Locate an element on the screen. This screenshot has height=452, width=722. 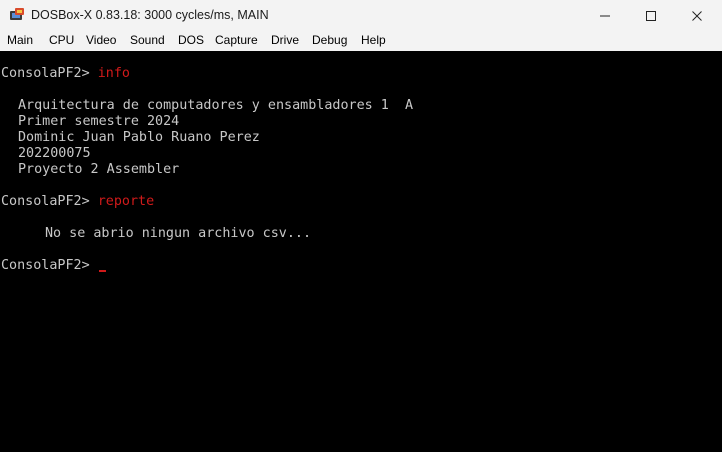
menu-dos: DOS is located at coordinates (191, 40).